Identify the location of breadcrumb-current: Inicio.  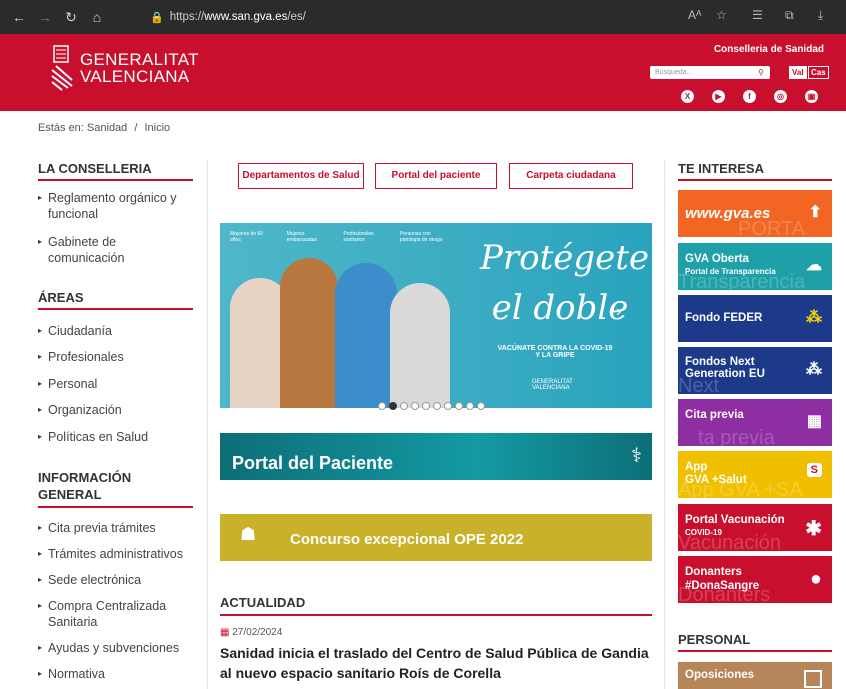
(157, 128).